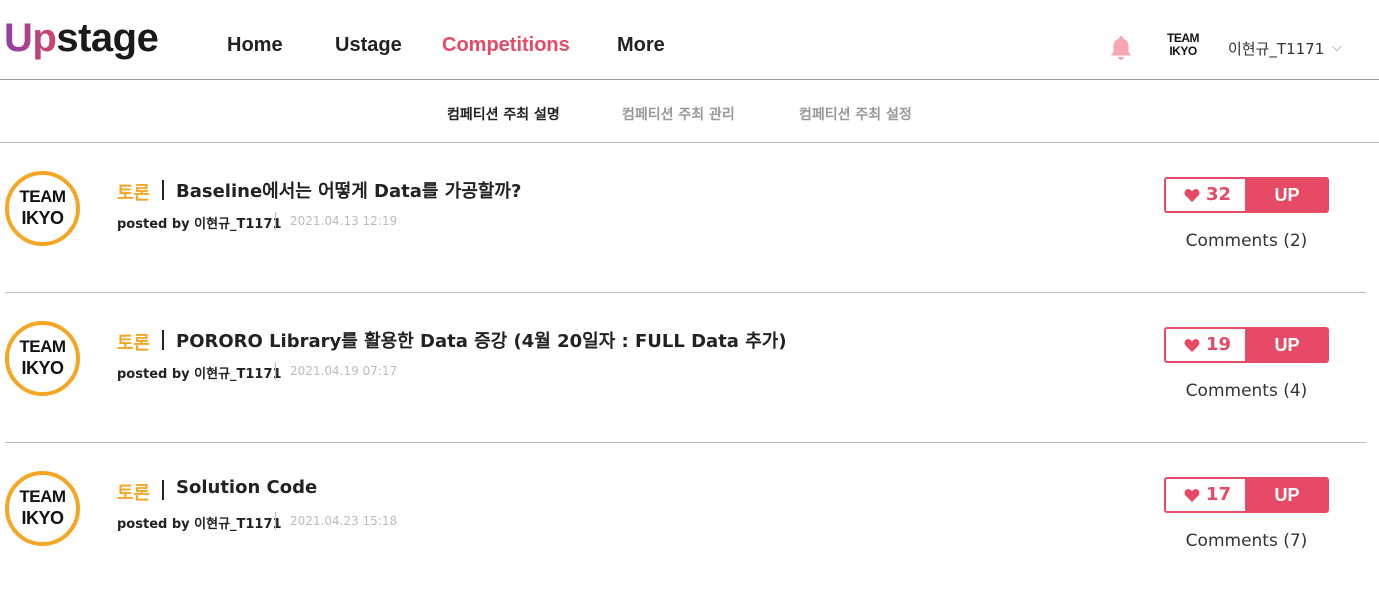  I want to click on user-menu: 이현규_T1171, so click(1276, 48).